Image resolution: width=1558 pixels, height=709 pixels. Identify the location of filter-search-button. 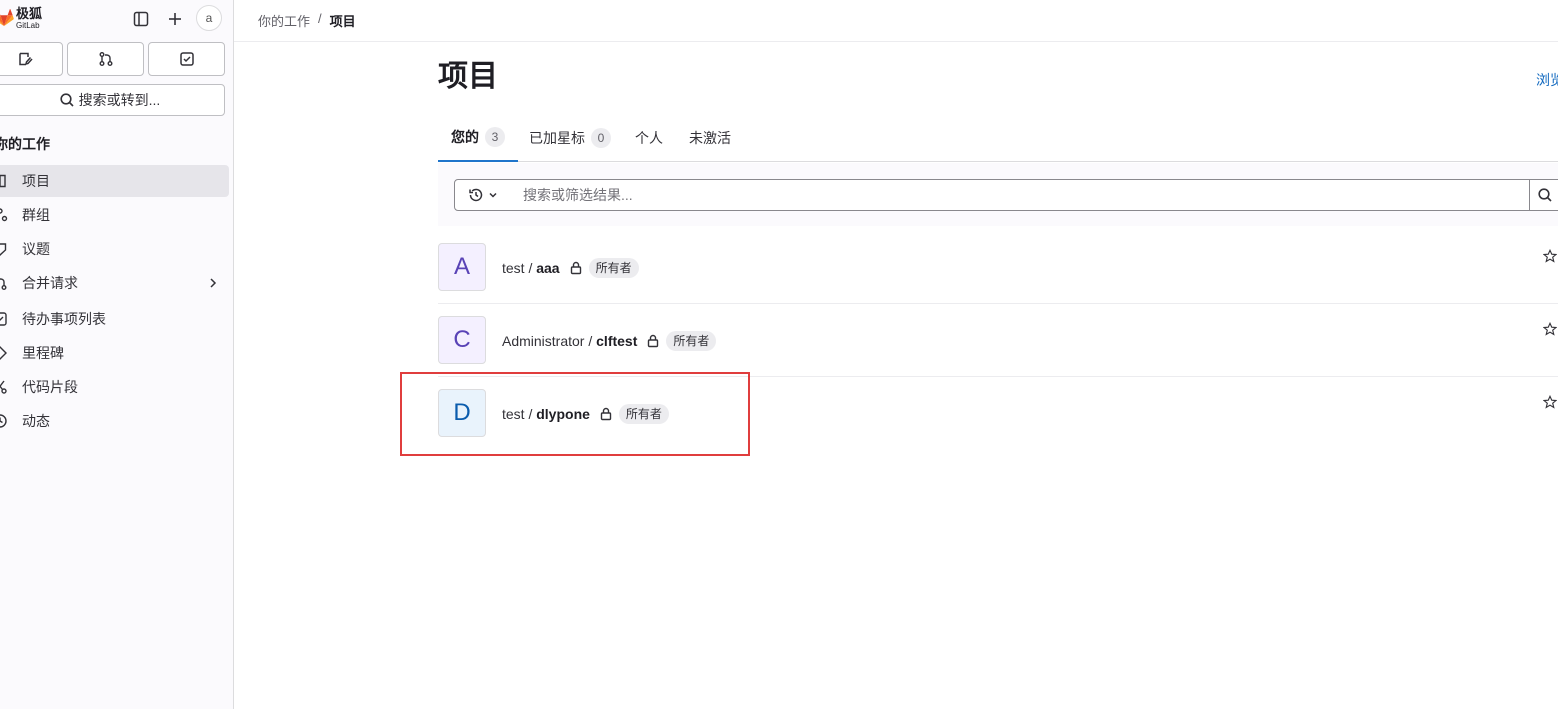
(1543, 195).